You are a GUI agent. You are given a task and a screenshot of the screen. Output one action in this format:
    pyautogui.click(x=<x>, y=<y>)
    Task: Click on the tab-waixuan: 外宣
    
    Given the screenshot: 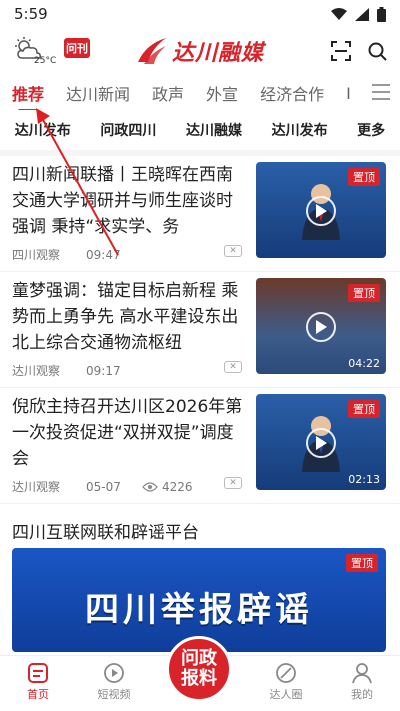 What is the action you would take?
    pyautogui.click(x=222, y=93)
    